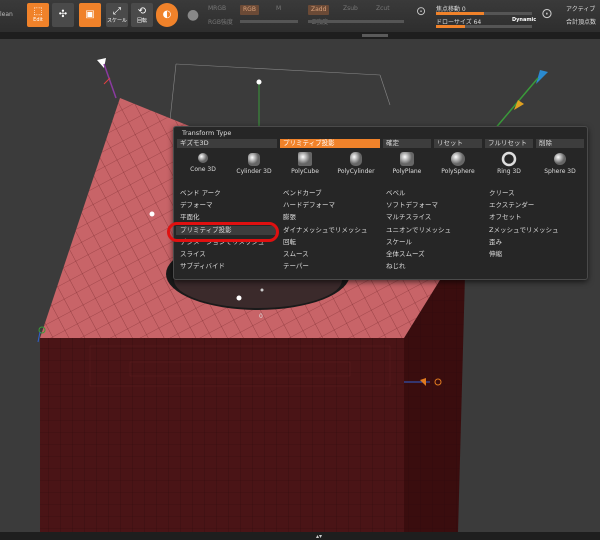 This screenshot has width=600, height=540. I want to click on move-icon: ▣, so click(90, 14).